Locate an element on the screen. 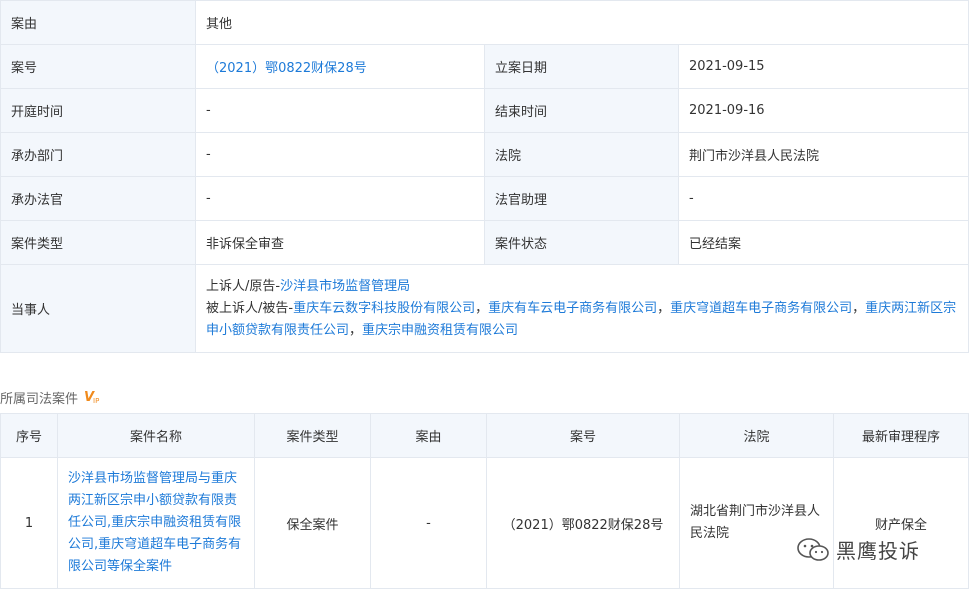  info-row-type: 案件类型 非诉保全审查 案件状态 已经结案 is located at coordinates (484, 242).